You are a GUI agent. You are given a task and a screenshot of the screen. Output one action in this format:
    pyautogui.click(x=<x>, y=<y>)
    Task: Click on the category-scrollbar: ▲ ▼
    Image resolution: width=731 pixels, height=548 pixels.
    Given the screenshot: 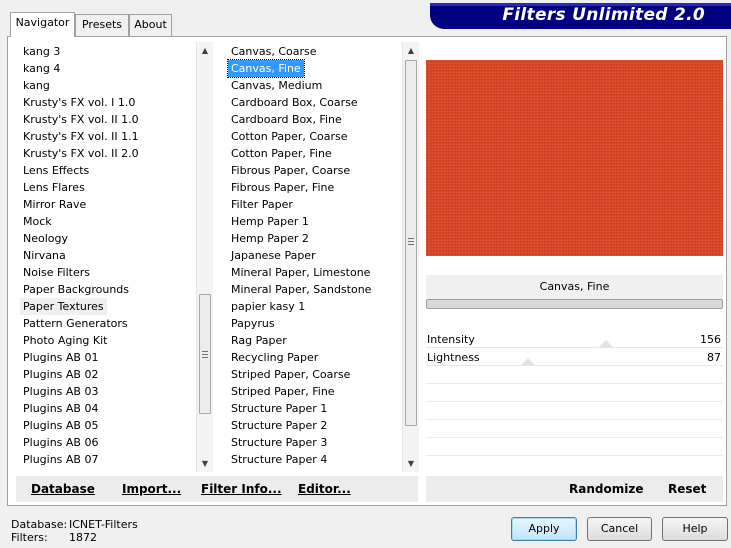 What is the action you would take?
    pyautogui.click(x=204, y=257)
    